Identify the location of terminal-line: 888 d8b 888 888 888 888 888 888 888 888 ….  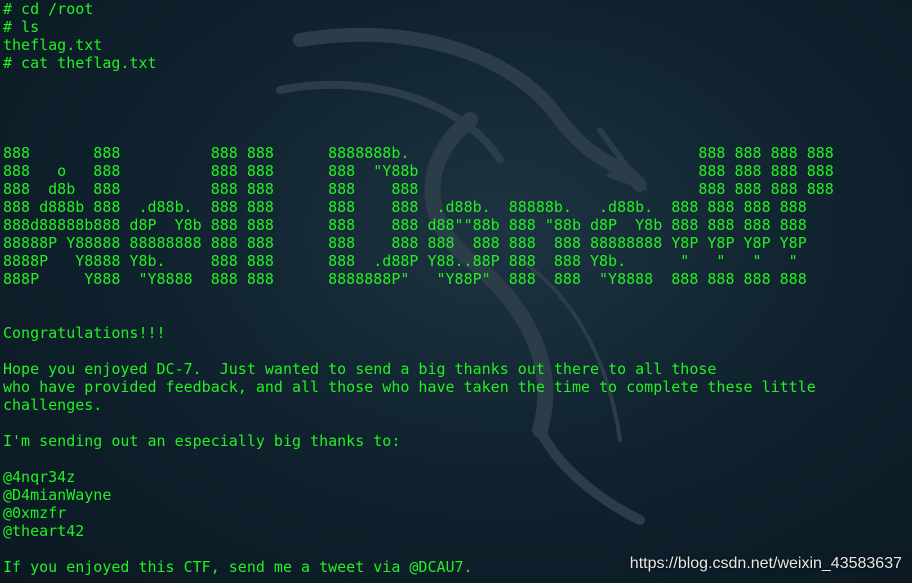
(418, 189).